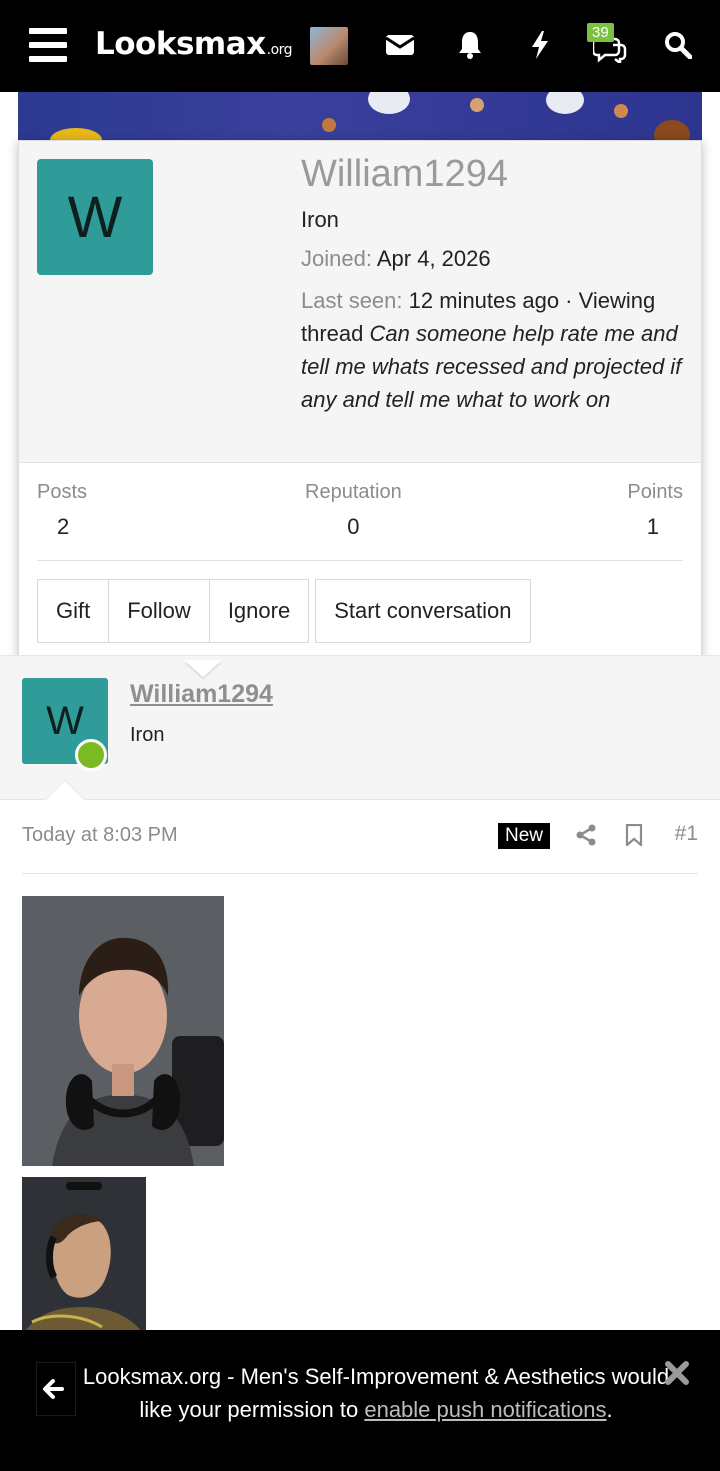 This screenshot has width=720, height=1471. Describe the element at coordinates (400, 45) in the screenshot. I see `envelope-icon` at that location.